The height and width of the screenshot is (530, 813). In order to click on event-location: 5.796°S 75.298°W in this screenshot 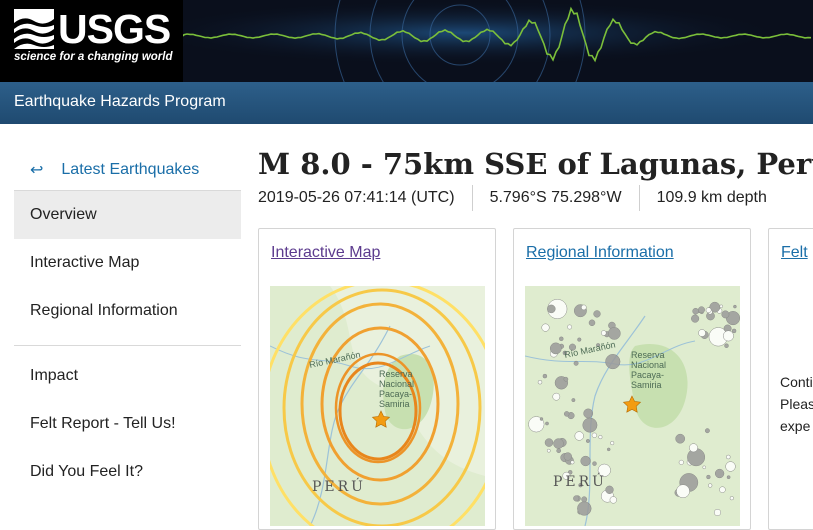, I will do `click(555, 197)`.